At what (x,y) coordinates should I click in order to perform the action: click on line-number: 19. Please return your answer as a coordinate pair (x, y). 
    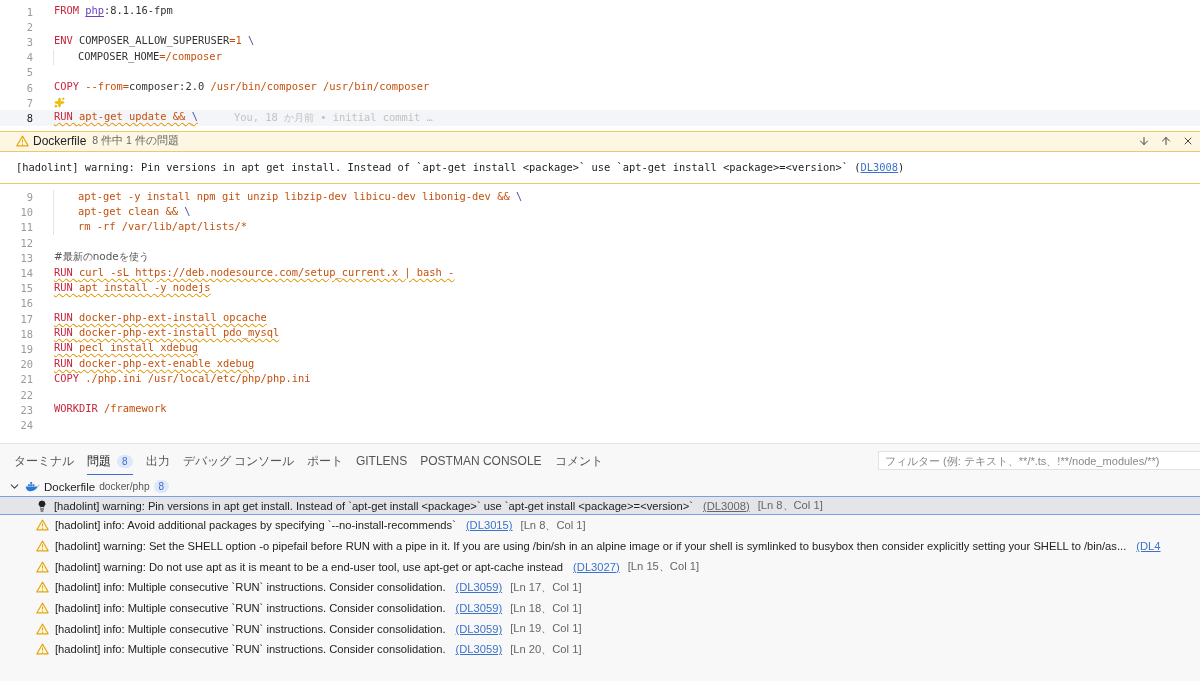
    Looking at the image, I should click on (26, 348).